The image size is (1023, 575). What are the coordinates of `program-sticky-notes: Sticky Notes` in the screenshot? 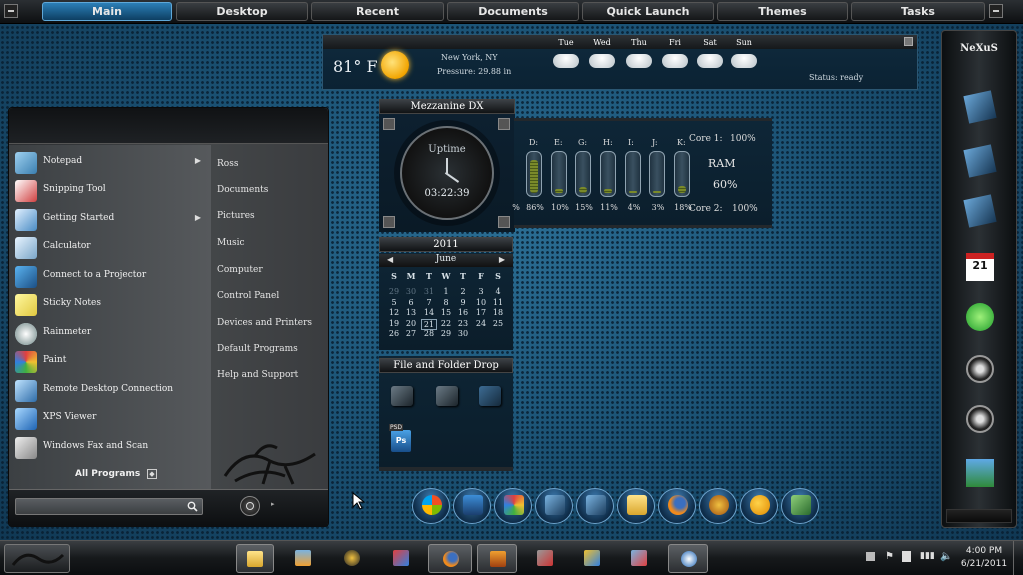 It's located at (108, 305).